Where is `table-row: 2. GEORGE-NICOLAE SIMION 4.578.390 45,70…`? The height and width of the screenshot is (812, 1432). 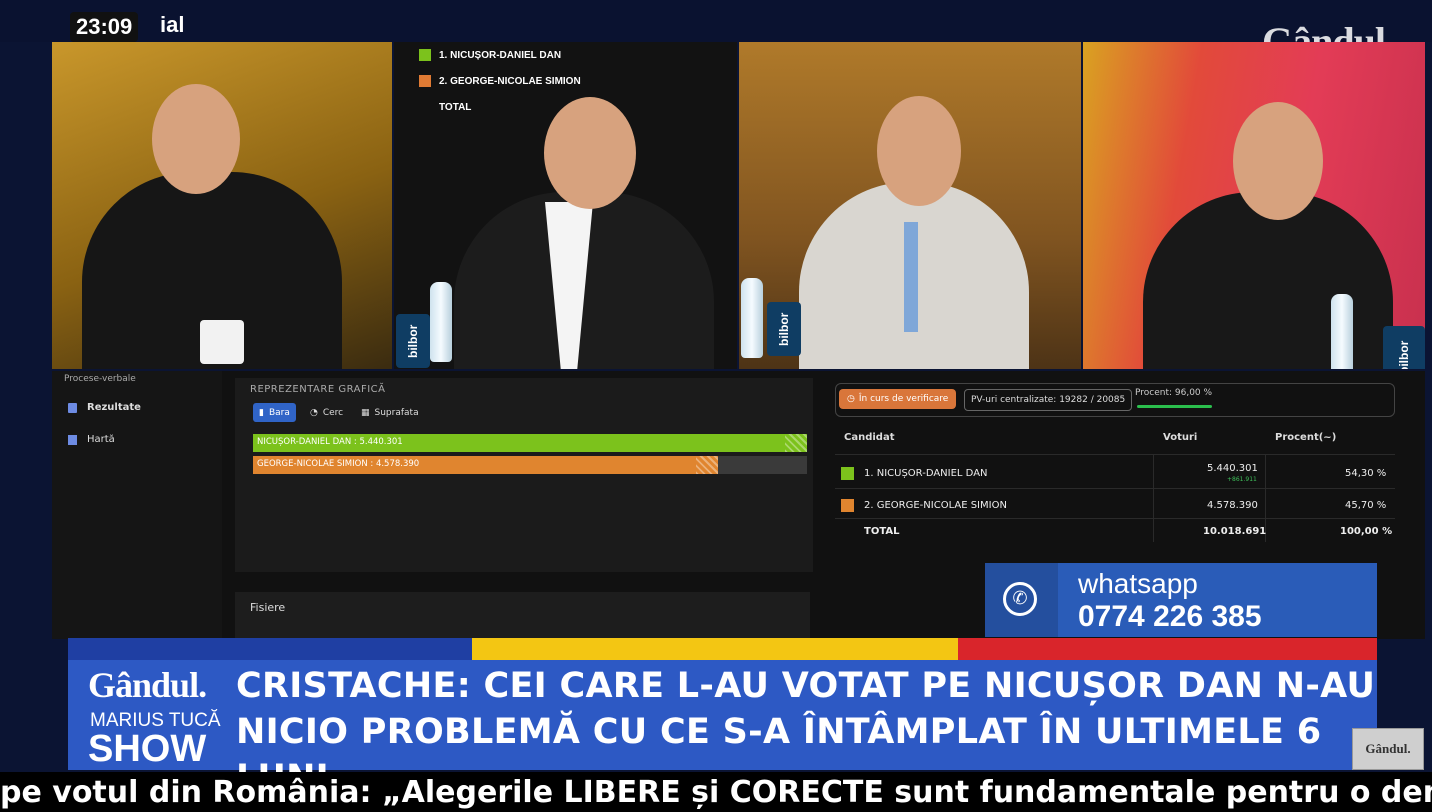 table-row: 2. GEORGE-NICOLAE SIMION 4.578.390 45,70… is located at coordinates (1115, 503).